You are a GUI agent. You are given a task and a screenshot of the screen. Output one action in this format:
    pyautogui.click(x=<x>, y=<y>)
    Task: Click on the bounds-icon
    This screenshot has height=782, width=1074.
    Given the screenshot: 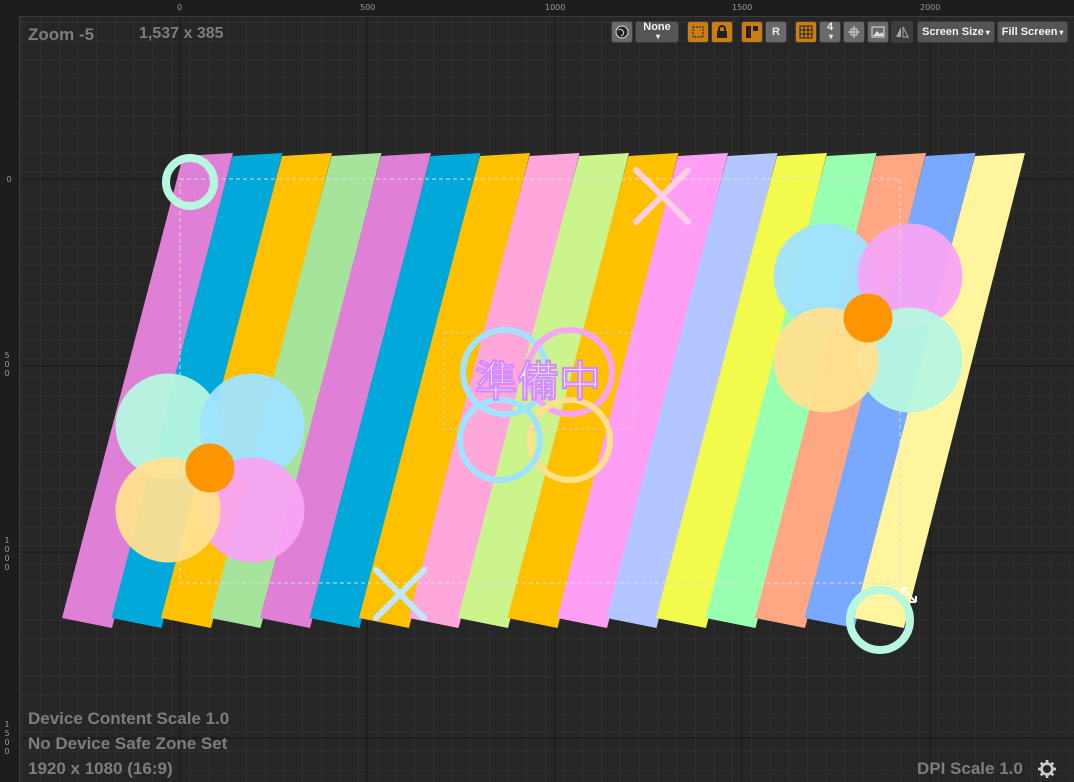 What is the action you would take?
    pyautogui.click(x=698, y=32)
    